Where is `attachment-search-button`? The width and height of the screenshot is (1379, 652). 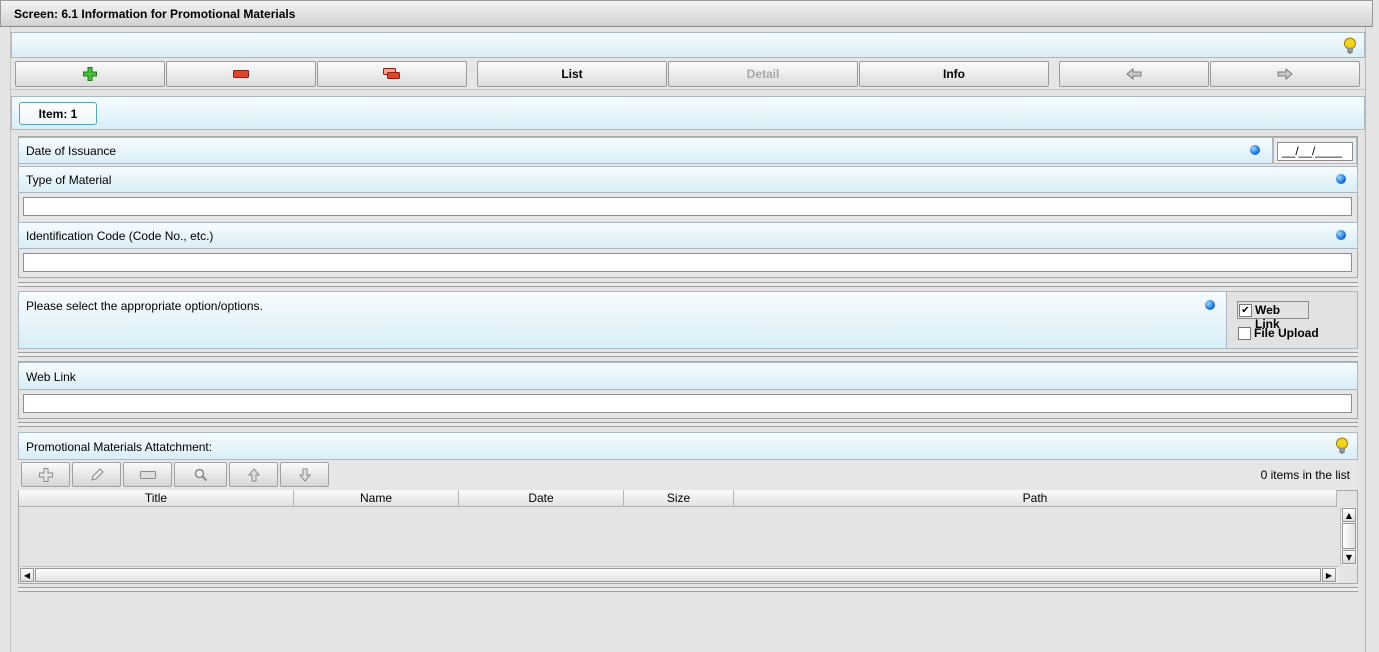 attachment-search-button is located at coordinates (200, 474).